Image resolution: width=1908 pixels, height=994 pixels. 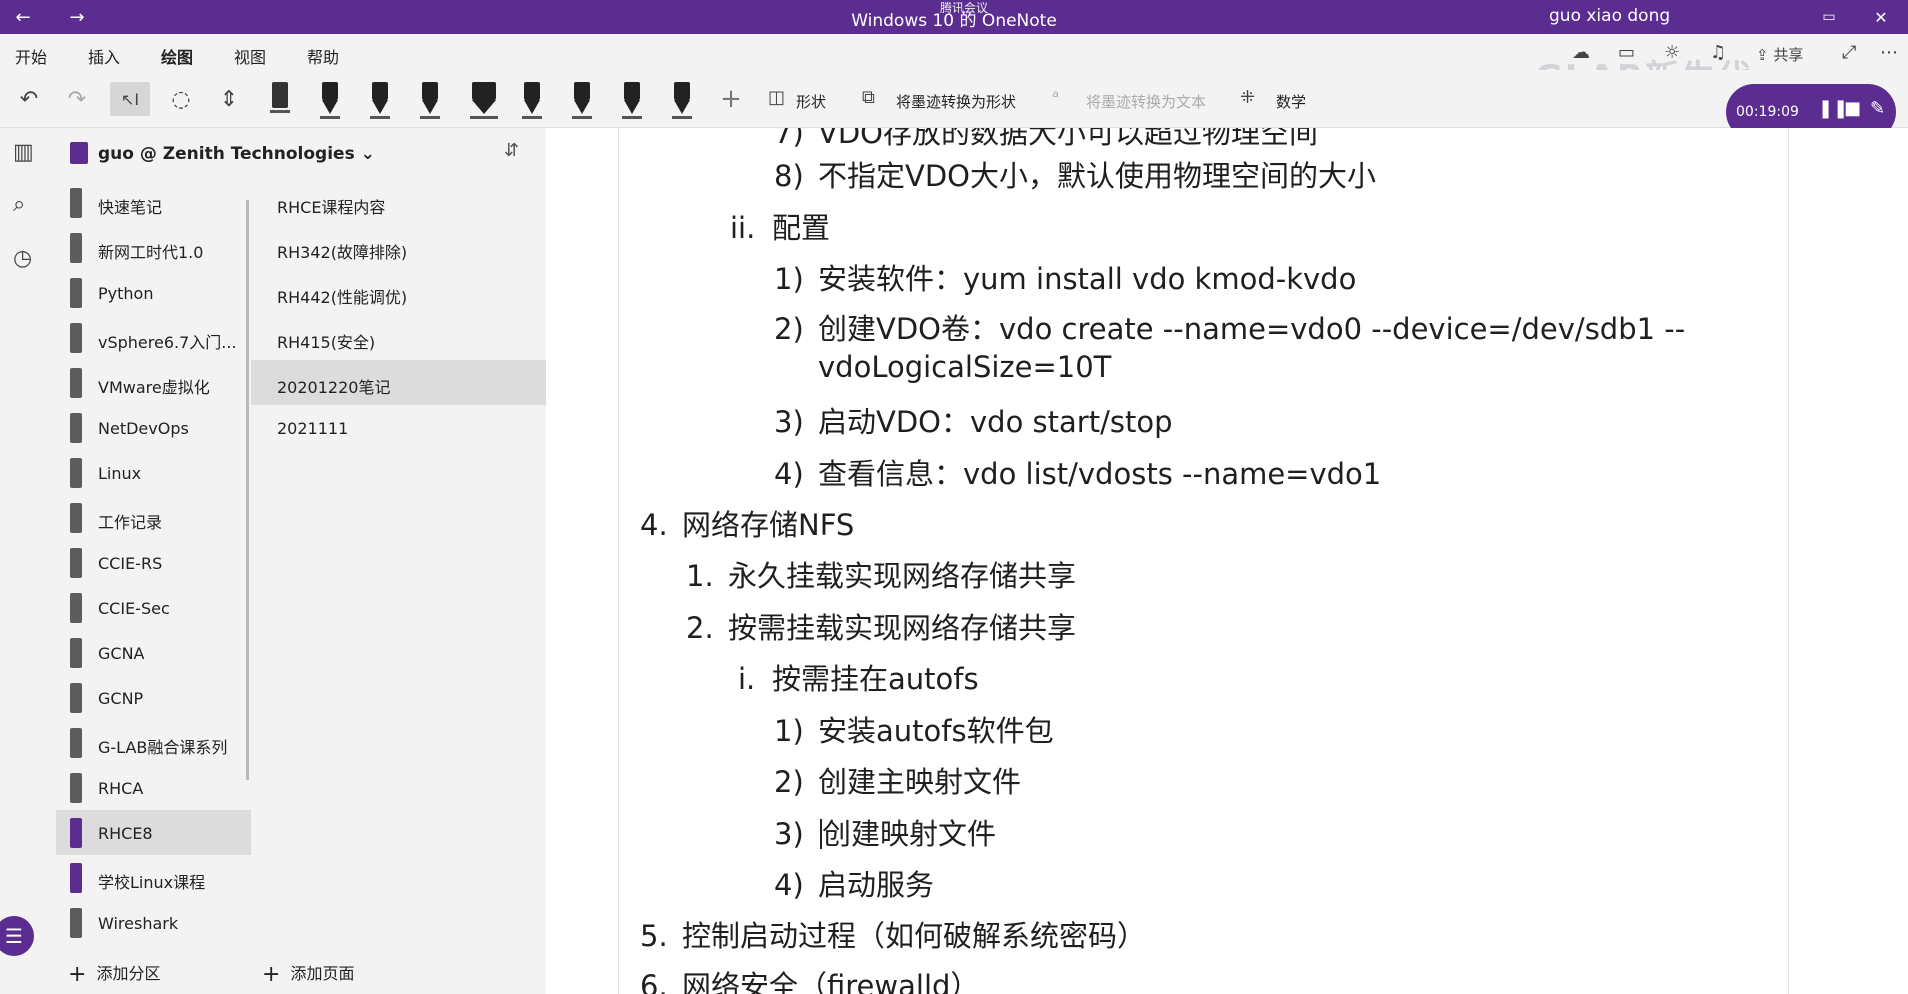 What do you see at coordinates (809, 978) in the screenshot?
I see `note-line: 6. 网络安全（firewalld）` at bounding box center [809, 978].